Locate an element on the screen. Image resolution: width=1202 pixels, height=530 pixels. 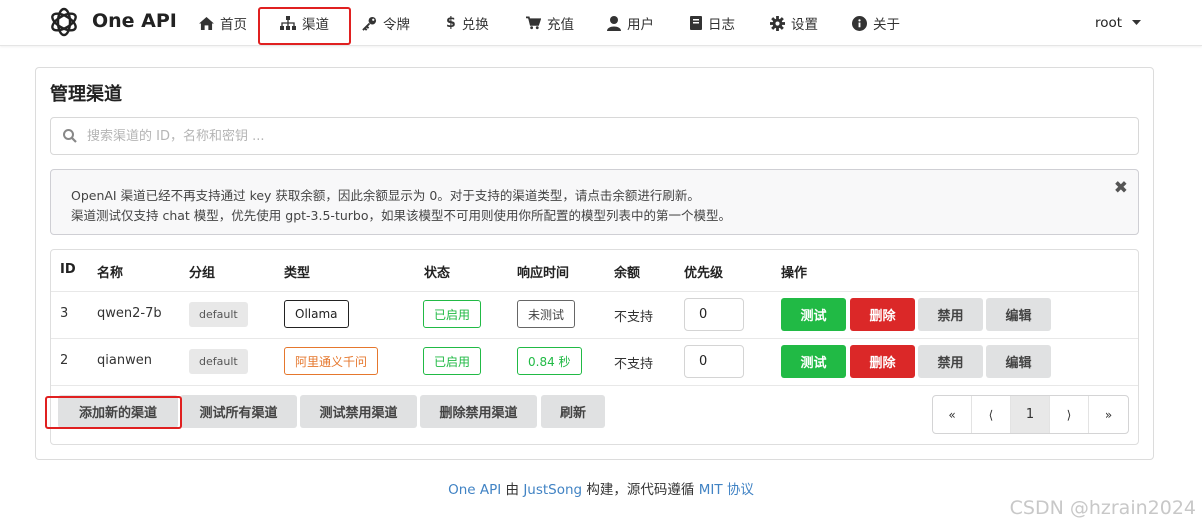
refresh-button: 刷新 is located at coordinates (573, 411).